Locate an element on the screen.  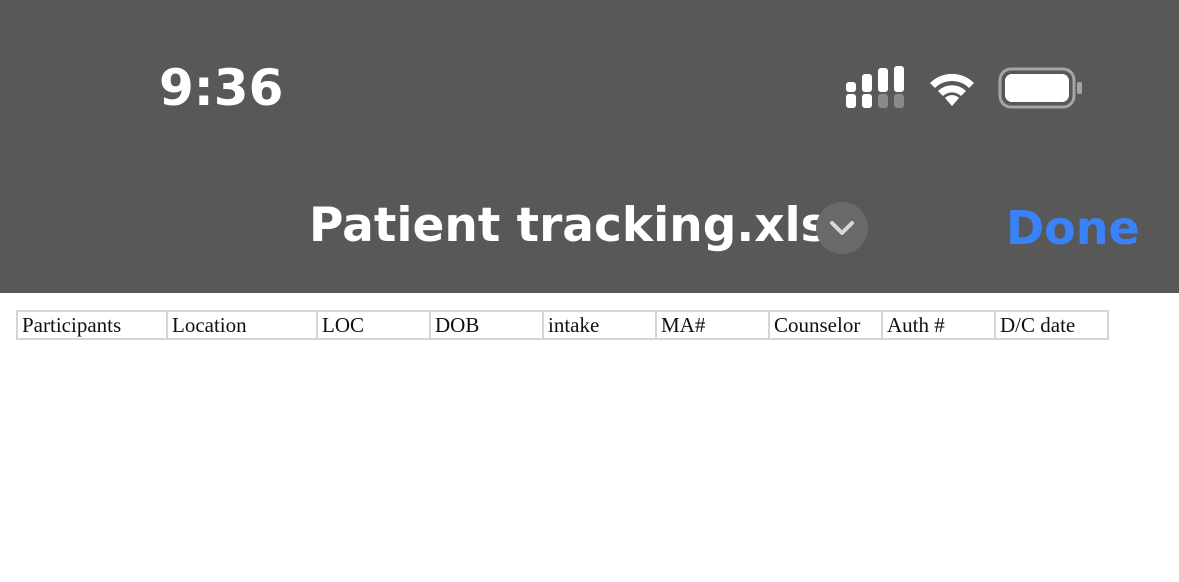
header-cell: MA# is located at coordinates (712, 325).